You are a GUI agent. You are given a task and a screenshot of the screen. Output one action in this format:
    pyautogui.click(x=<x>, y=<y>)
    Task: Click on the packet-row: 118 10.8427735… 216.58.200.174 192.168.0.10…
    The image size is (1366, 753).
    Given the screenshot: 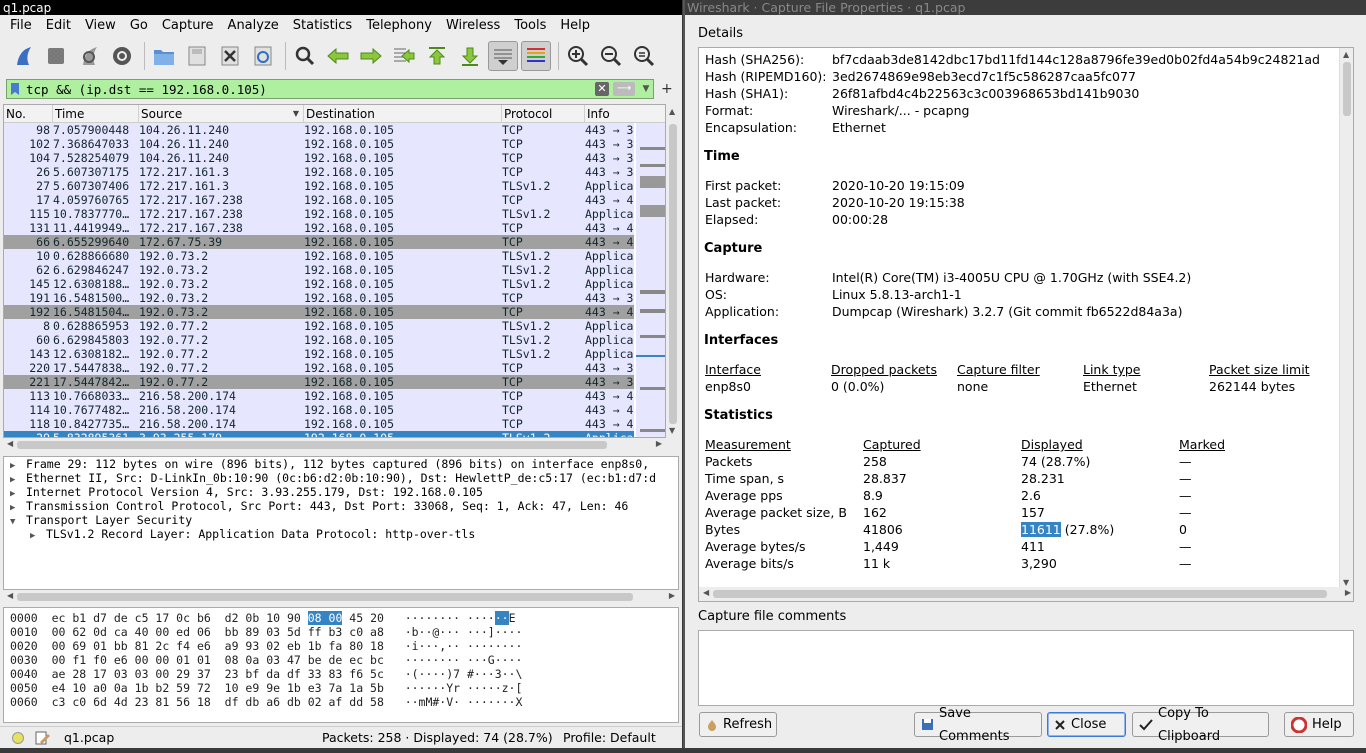 What is the action you would take?
    pyautogui.click(x=319, y=424)
    